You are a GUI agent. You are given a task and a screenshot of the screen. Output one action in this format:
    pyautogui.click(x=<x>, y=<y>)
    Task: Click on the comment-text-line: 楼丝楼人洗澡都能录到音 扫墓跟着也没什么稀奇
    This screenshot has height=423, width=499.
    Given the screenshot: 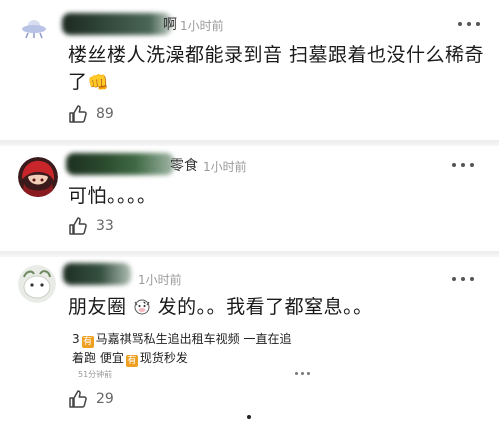 What is the action you would take?
    pyautogui.click(x=276, y=55)
    